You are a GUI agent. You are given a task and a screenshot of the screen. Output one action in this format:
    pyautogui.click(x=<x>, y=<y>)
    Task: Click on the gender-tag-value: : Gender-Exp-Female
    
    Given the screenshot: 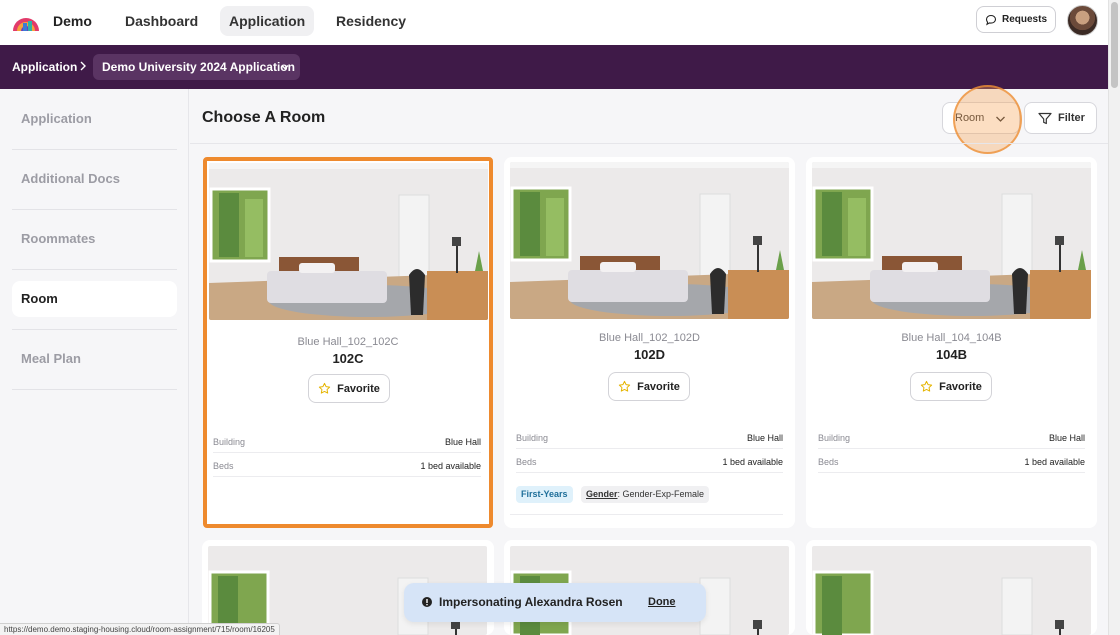 What is the action you would take?
    pyautogui.click(x=661, y=494)
    